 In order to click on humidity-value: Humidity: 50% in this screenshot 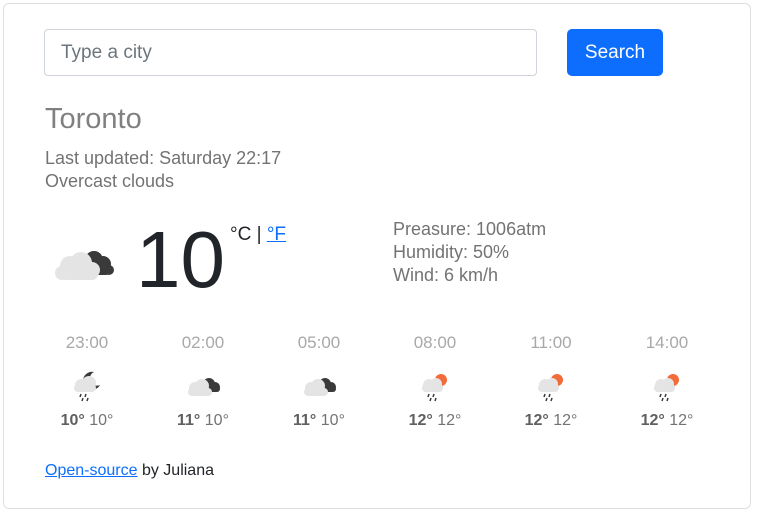, I will do `click(451, 252)`.